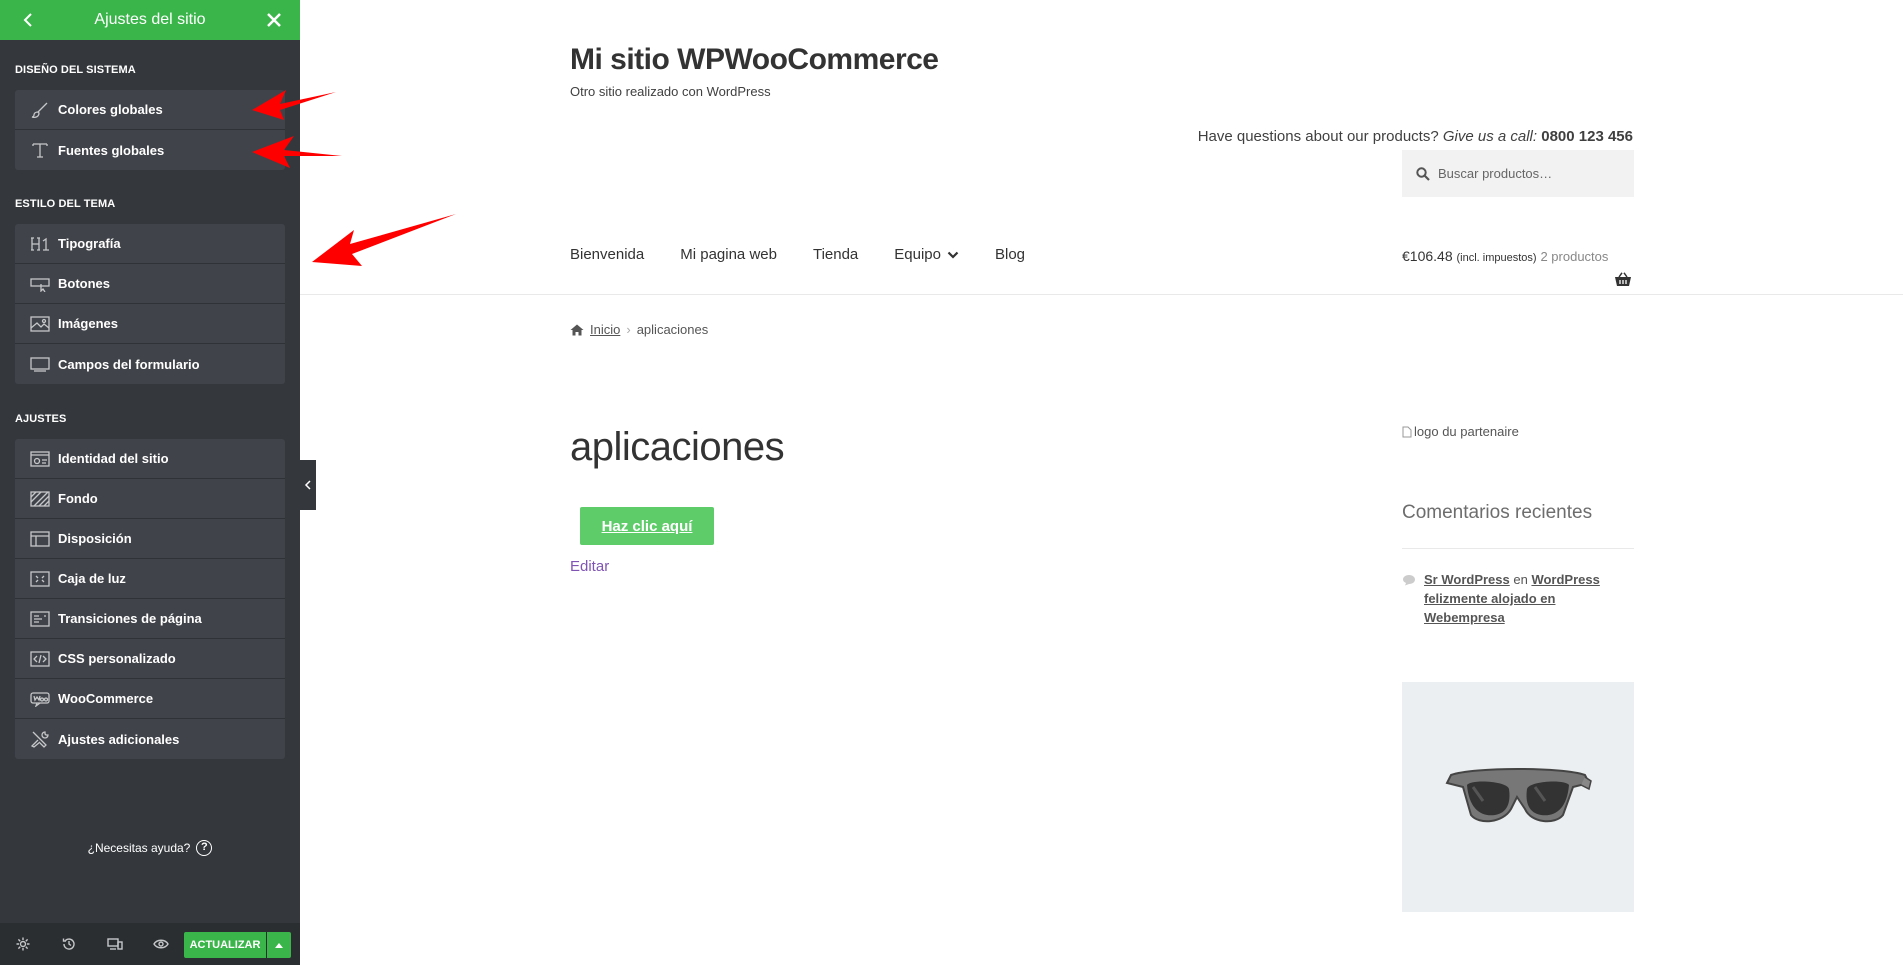 This screenshot has height=965, width=1903. Describe the element at coordinates (1423, 173) in the screenshot. I see `search-icon` at that location.